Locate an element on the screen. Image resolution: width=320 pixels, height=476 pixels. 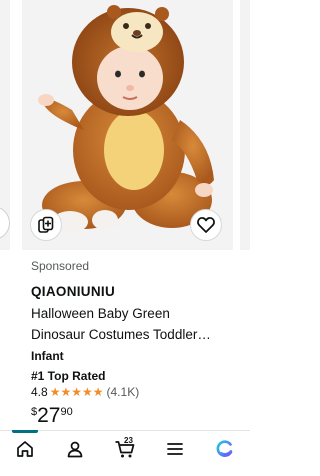
nav-account is located at coordinates (75, 449).